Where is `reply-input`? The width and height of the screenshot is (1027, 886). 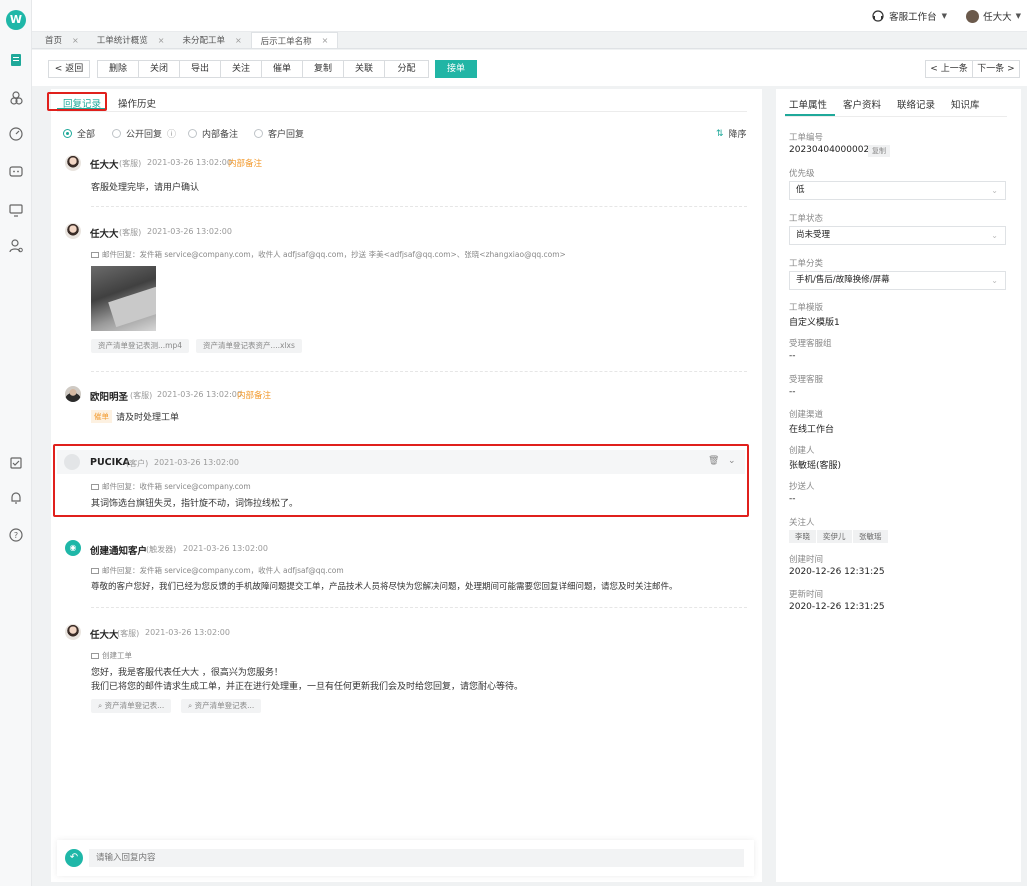 reply-input is located at coordinates (416, 858).